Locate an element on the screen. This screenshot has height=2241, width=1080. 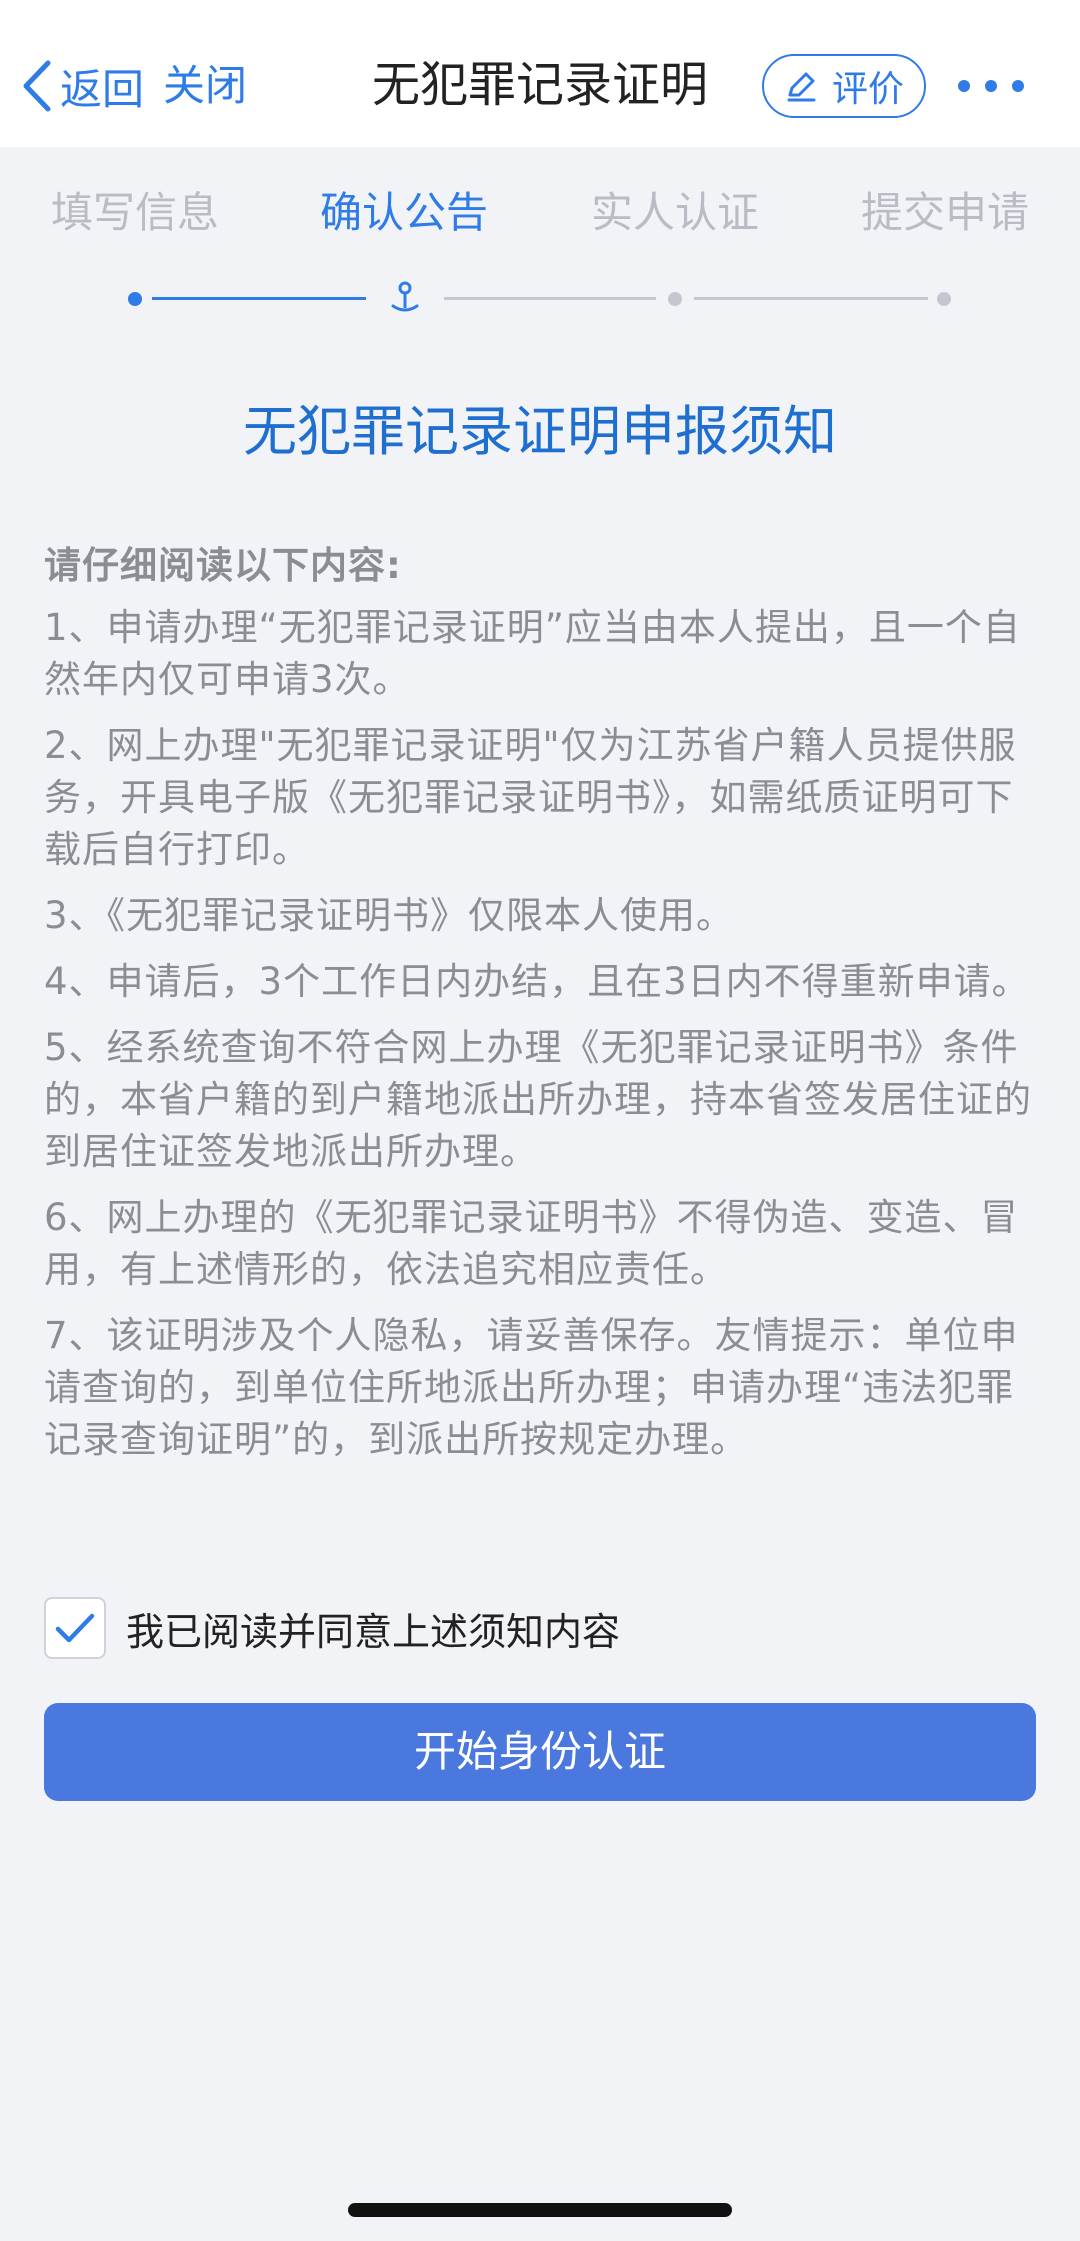
more-menu-button is located at coordinates (991, 86).